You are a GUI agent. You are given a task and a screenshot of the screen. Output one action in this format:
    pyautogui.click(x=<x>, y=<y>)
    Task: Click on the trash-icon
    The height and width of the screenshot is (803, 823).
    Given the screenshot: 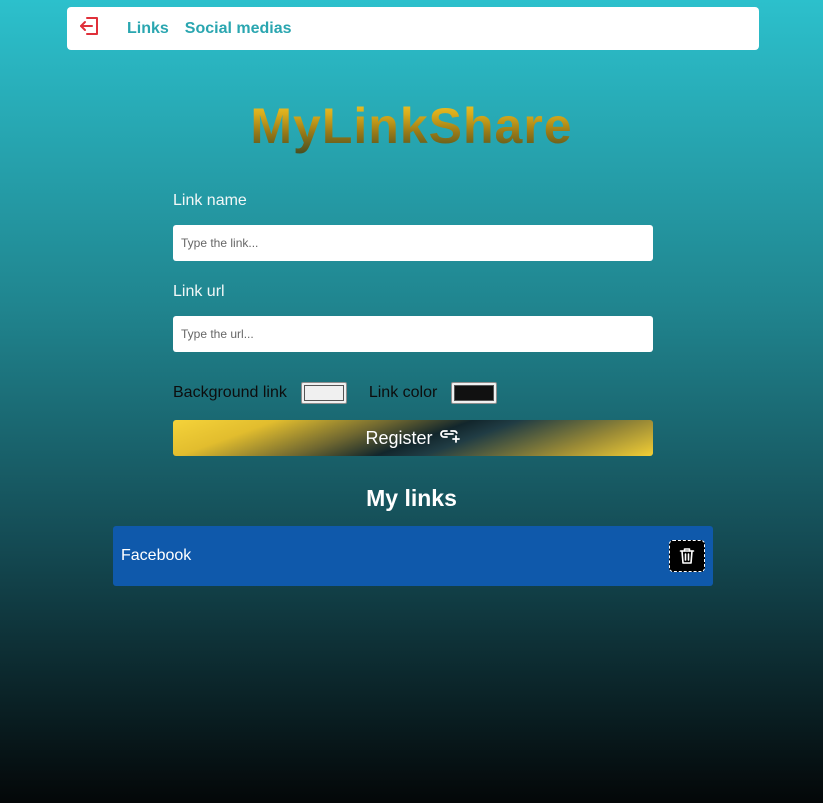 What is the action you would take?
    pyautogui.click(x=687, y=556)
    